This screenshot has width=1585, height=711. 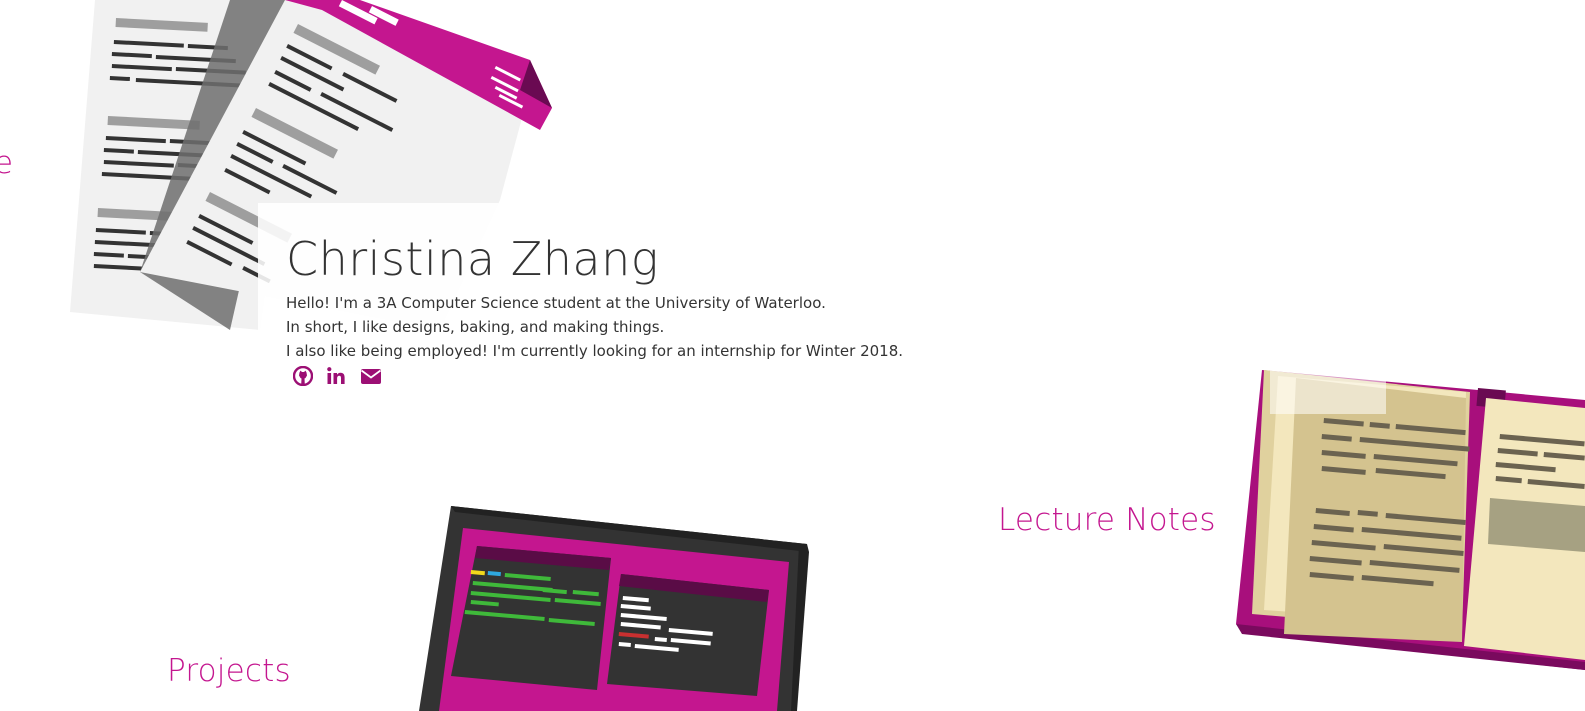 What do you see at coordinates (614, 608) in the screenshot?
I see `laptop-illustration` at bounding box center [614, 608].